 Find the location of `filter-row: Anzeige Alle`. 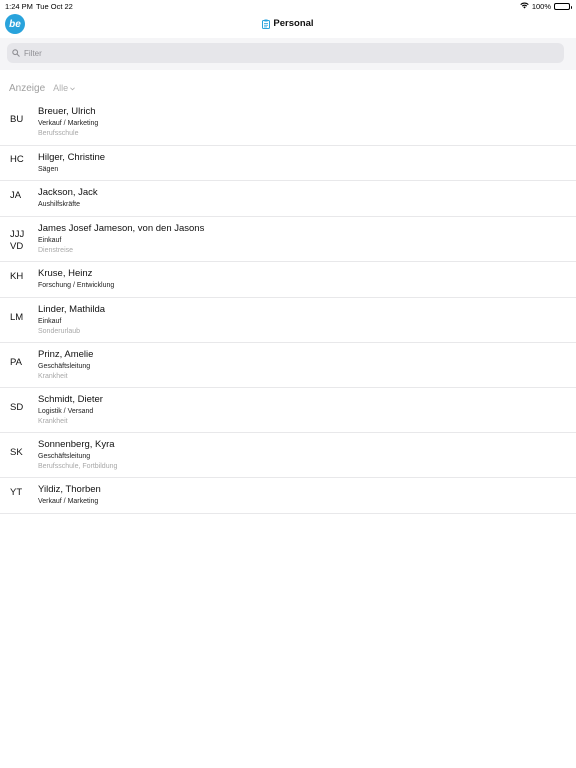

filter-row: Anzeige Alle is located at coordinates (42, 88).